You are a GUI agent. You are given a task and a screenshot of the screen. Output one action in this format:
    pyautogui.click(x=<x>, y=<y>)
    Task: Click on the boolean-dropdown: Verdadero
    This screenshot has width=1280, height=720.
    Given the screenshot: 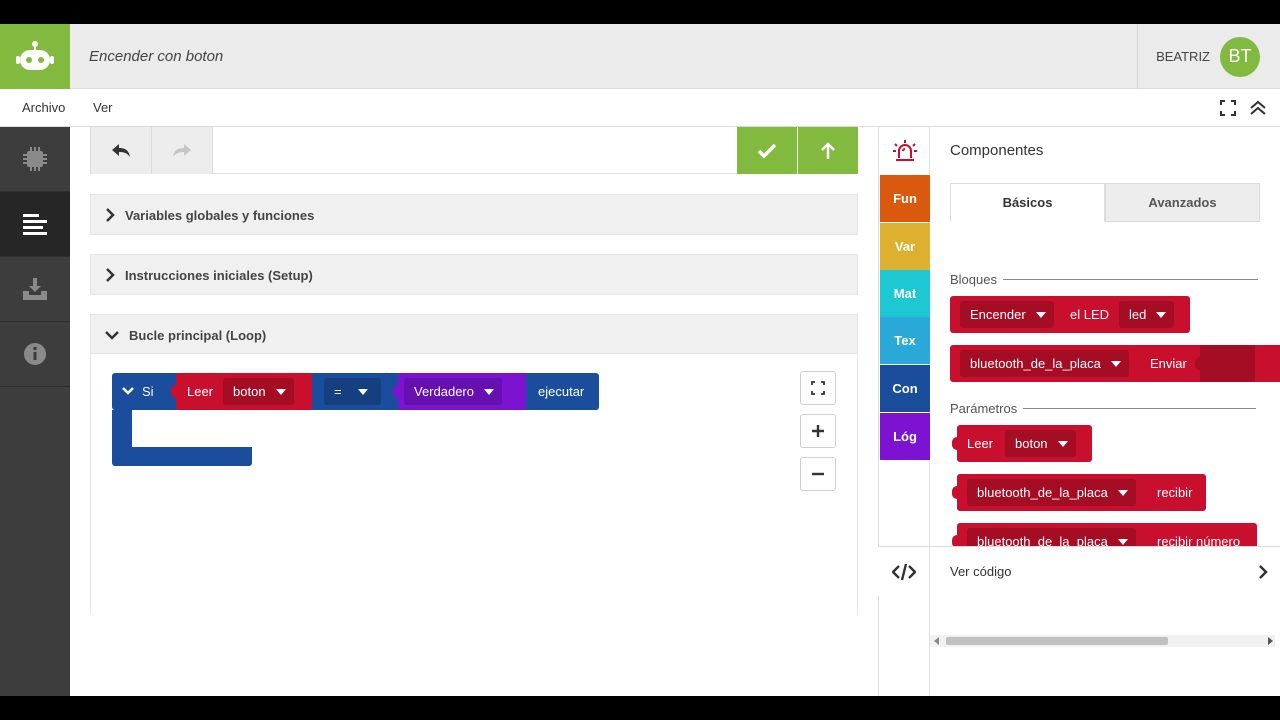 What is the action you would take?
    pyautogui.click(x=453, y=391)
    